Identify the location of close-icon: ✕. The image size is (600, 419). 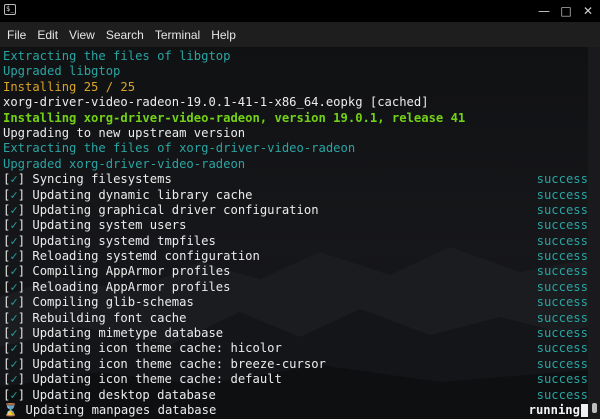
(588, 11).